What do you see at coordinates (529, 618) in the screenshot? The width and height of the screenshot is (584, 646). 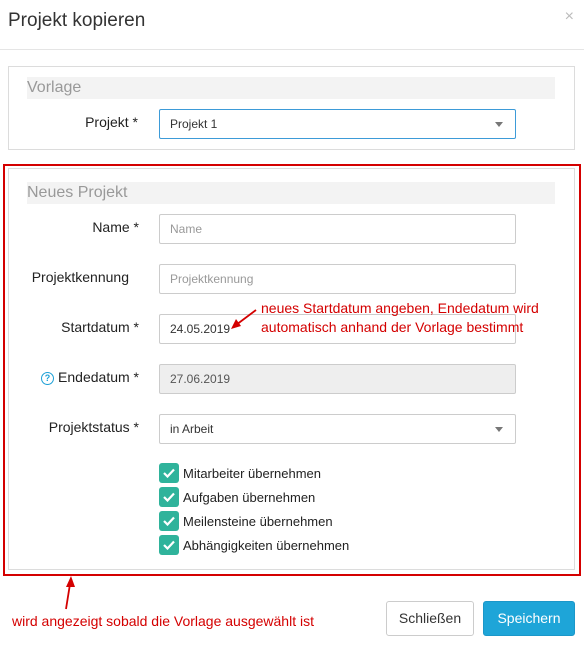 I see `speichern-button: Speichern` at bounding box center [529, 618].